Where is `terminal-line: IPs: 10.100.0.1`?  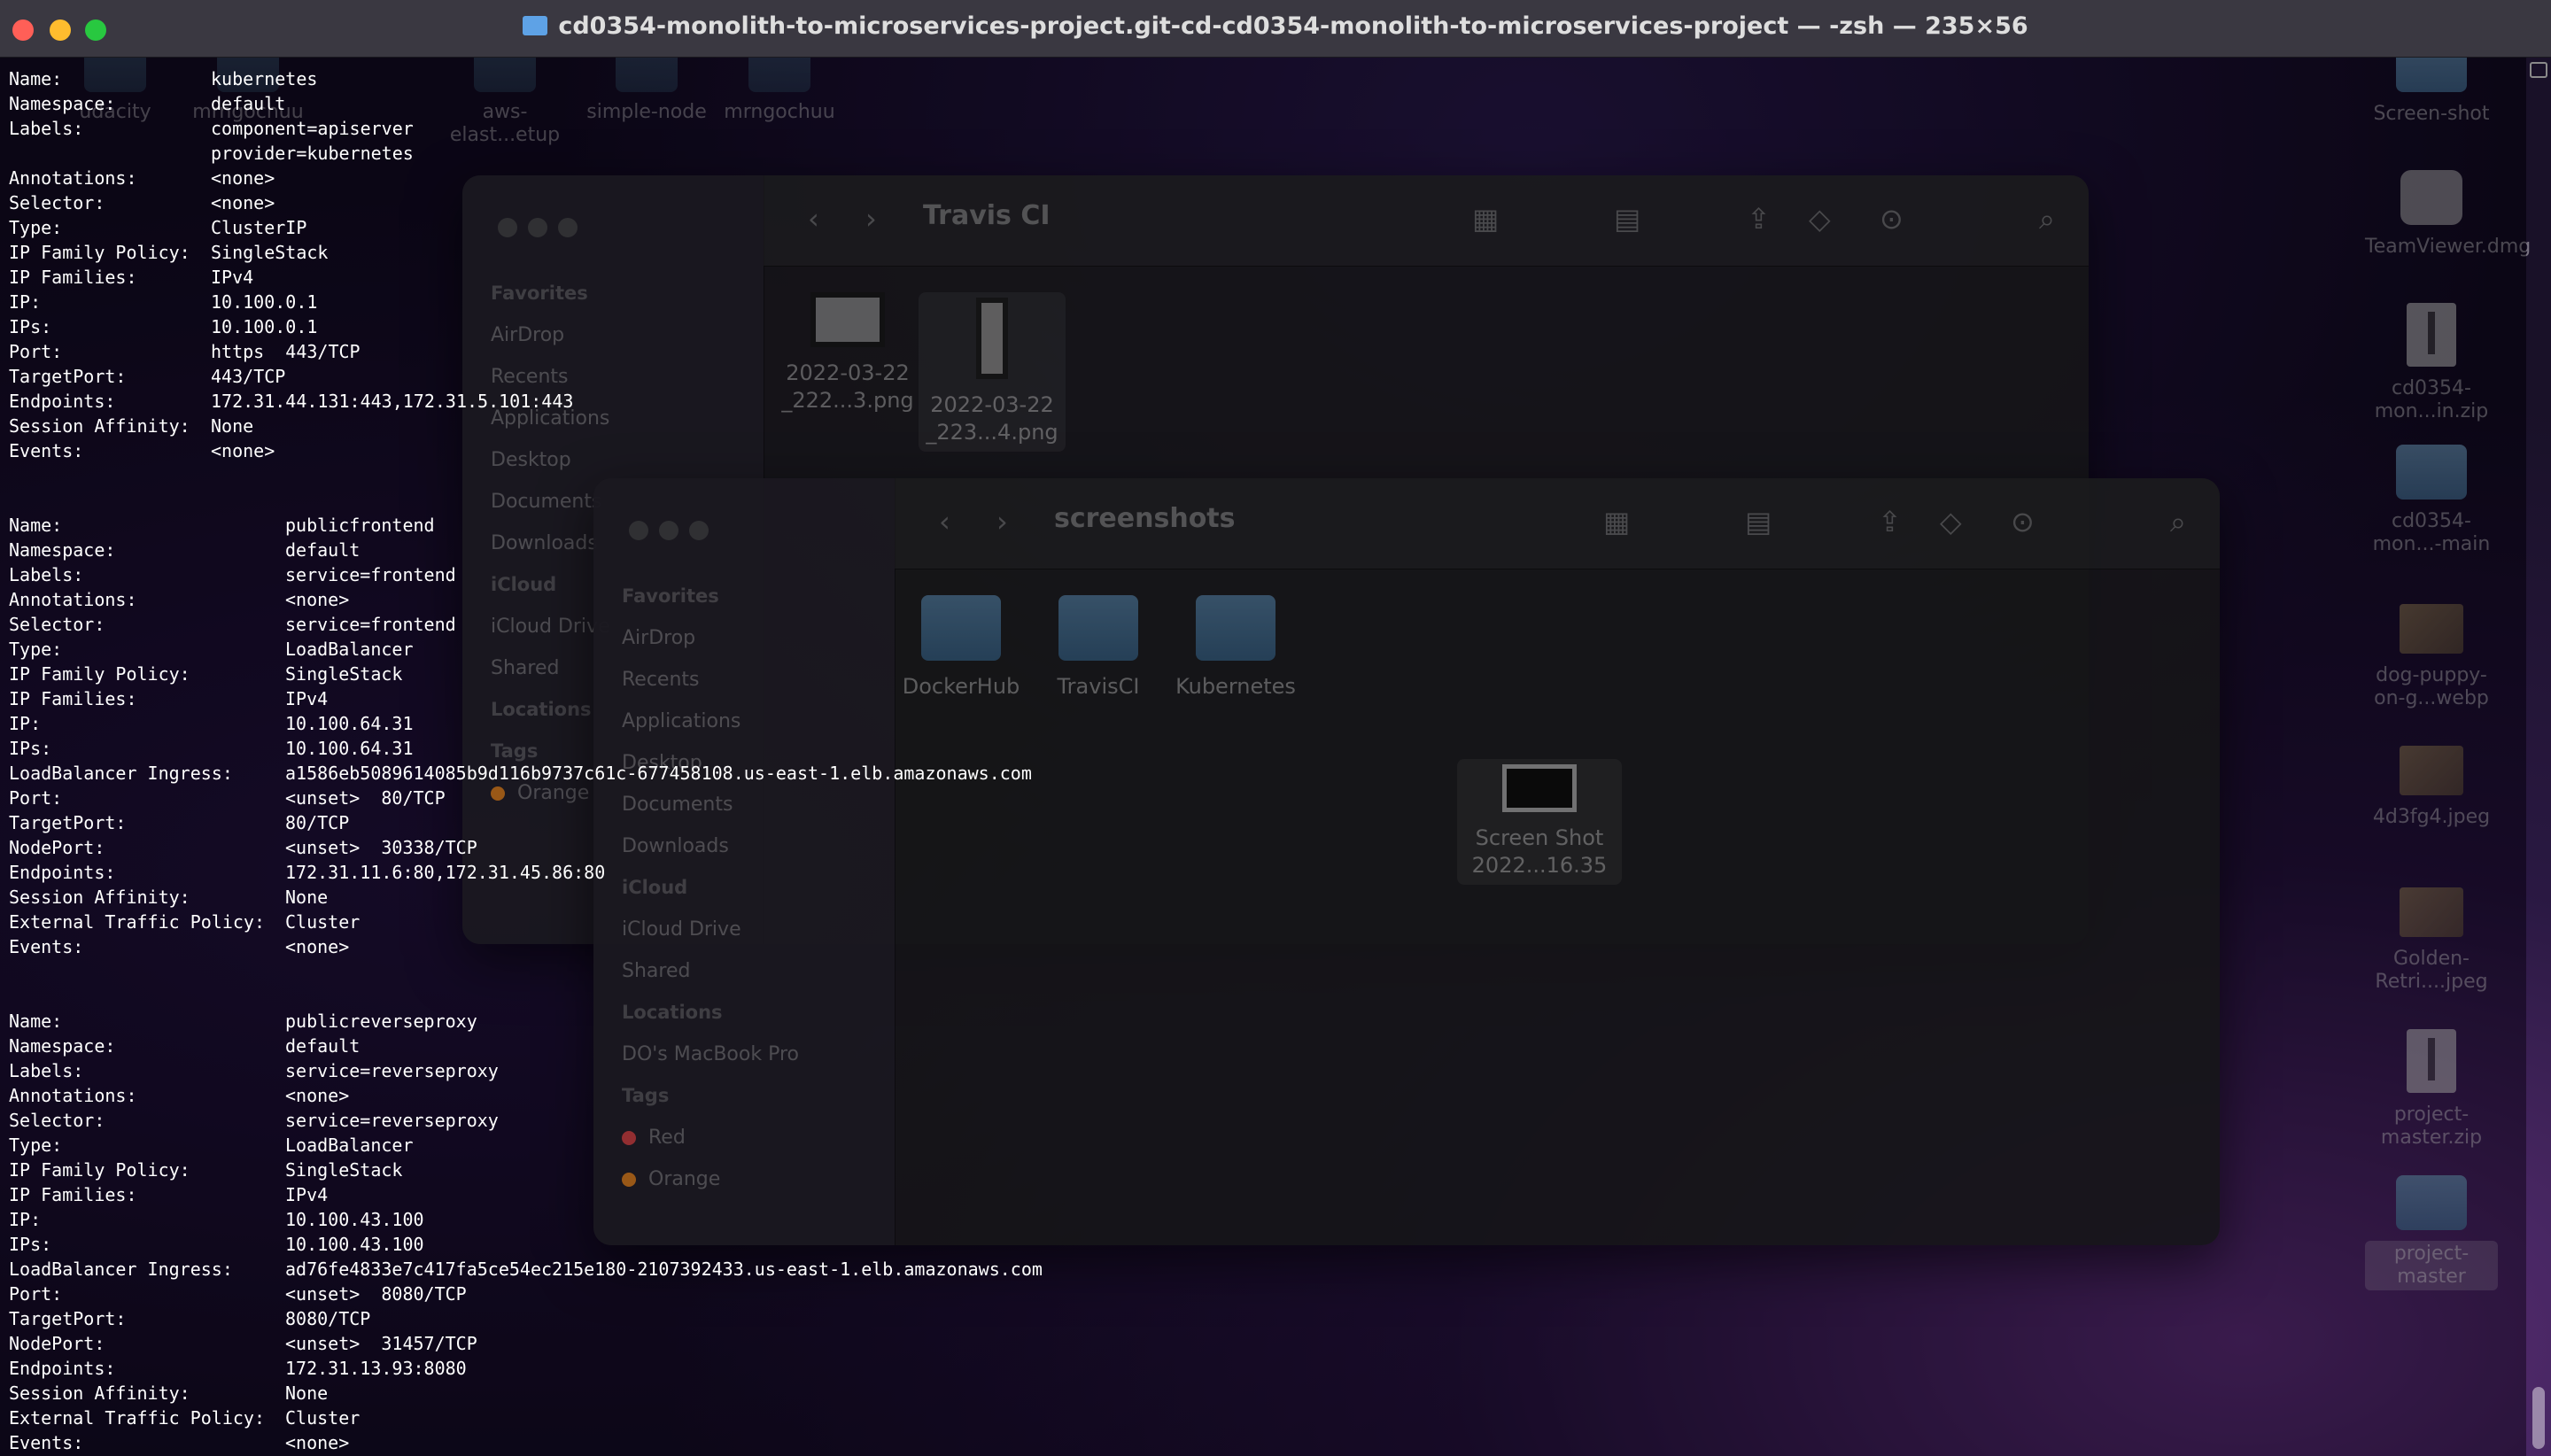
terminal-line: IPs: 10.100.0.1 is located at coordinates (584, 326).